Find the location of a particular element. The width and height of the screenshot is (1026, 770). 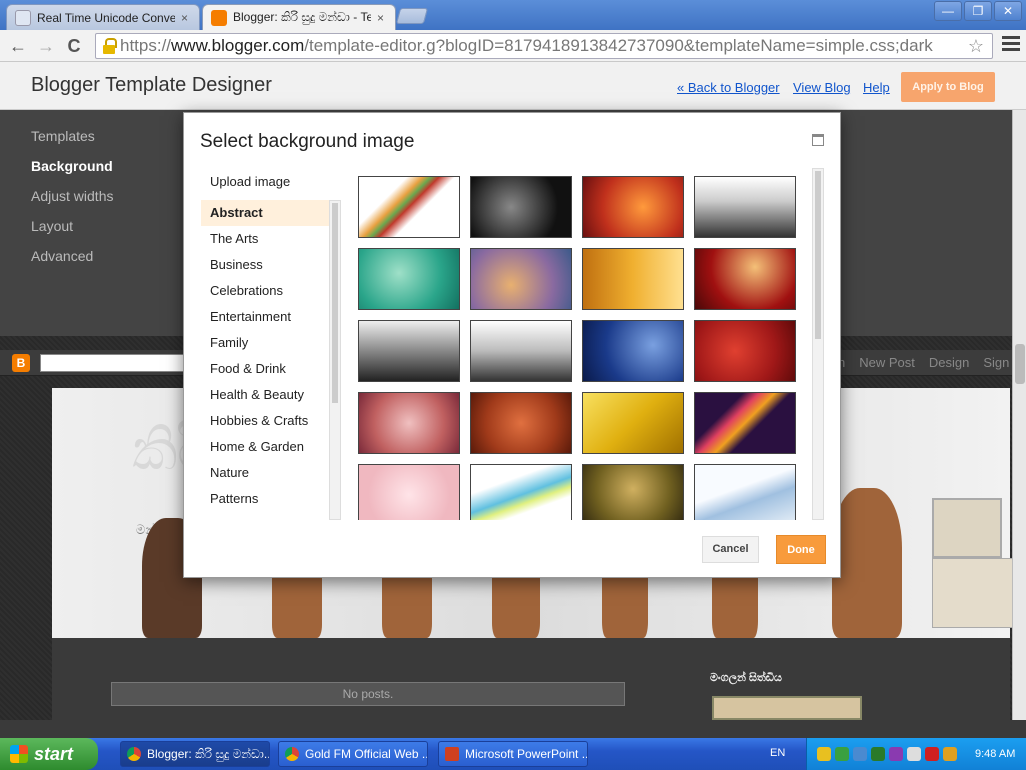

nav-background: Background is located at coordinates (72, 173).